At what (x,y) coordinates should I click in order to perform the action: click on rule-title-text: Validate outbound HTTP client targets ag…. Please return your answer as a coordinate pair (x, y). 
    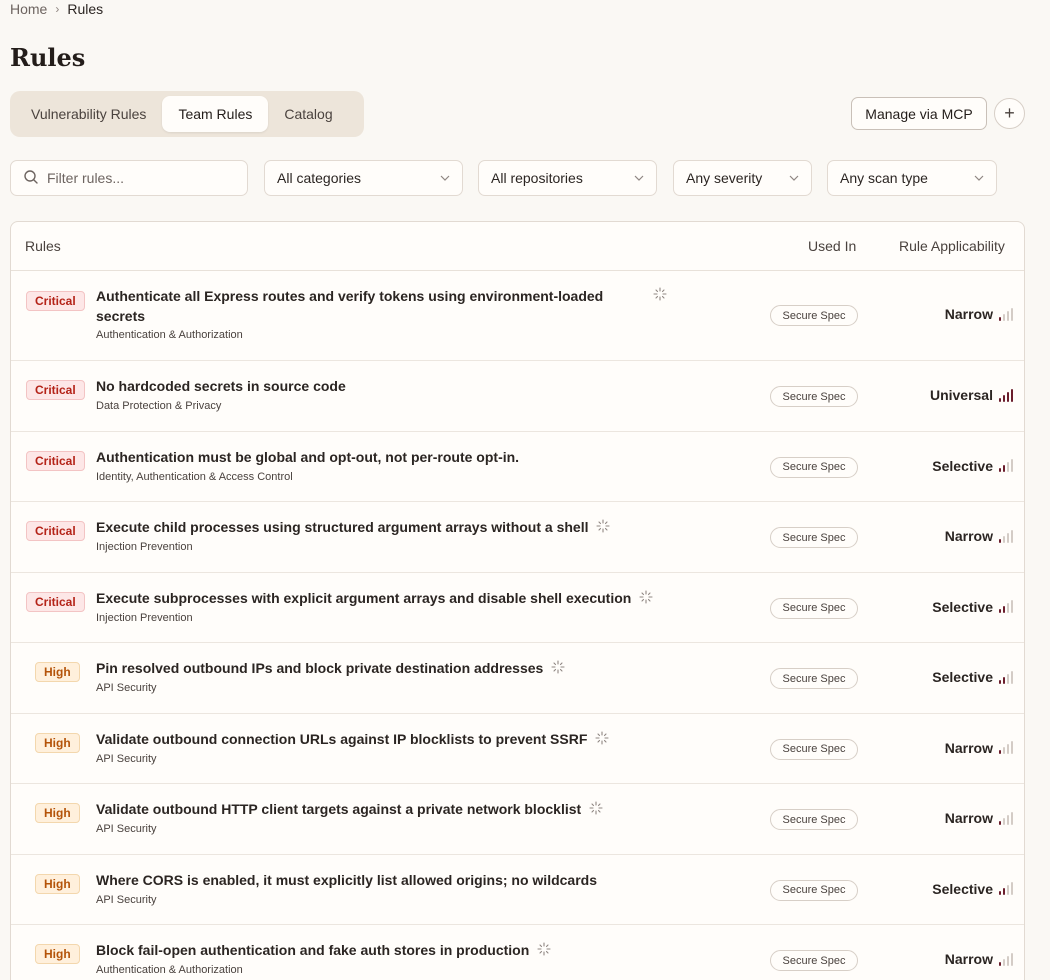
    Looking at the image, I should click on (339, 809).